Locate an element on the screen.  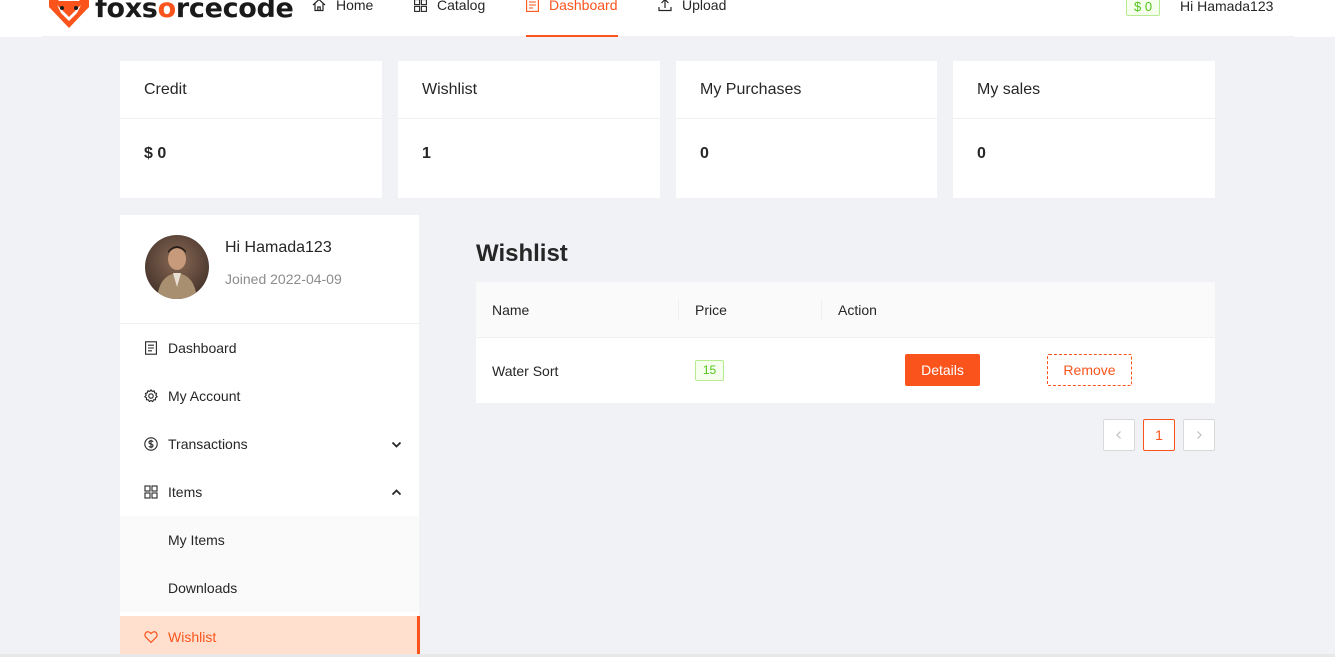
page-title: Wishlist is located at coordinates (522, 253).